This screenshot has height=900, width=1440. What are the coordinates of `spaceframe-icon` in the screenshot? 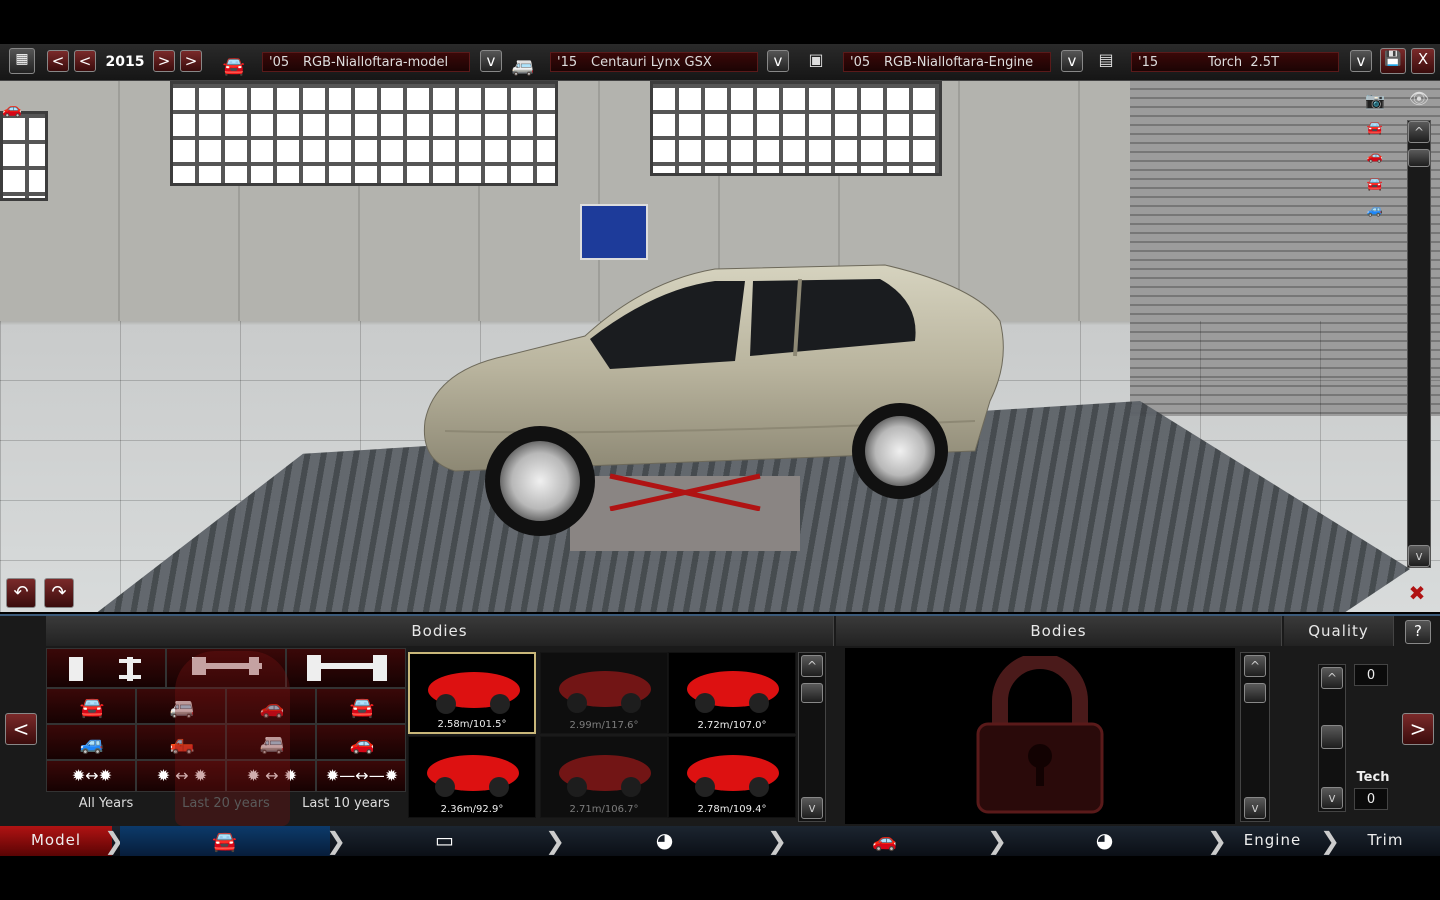 It's located at (347, 668).